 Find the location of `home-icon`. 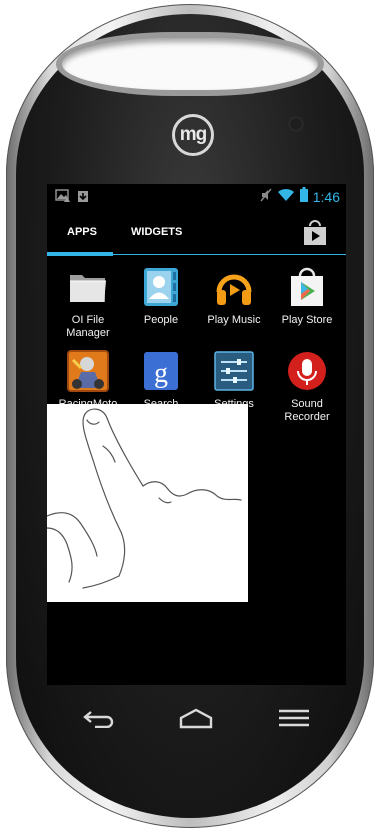

home-icon is located at coordinates (196, 718).